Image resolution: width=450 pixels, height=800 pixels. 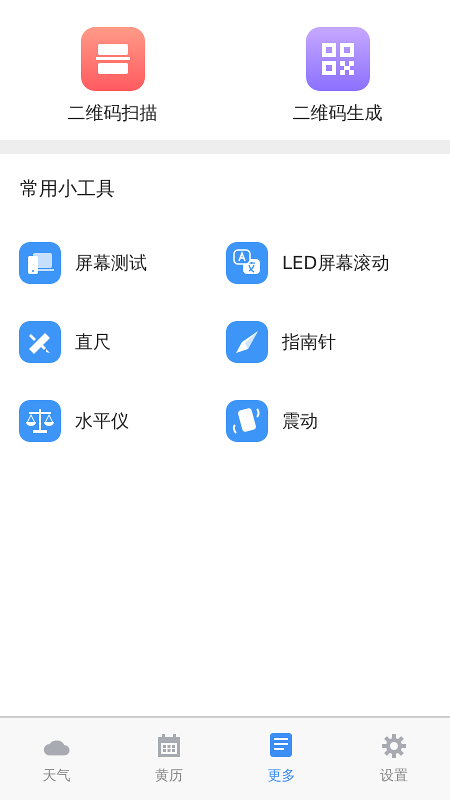 What do you see at coordinates (40, 421) in the screenshot?
I see `balance-scale-icon` at bounding box center [40, 421].